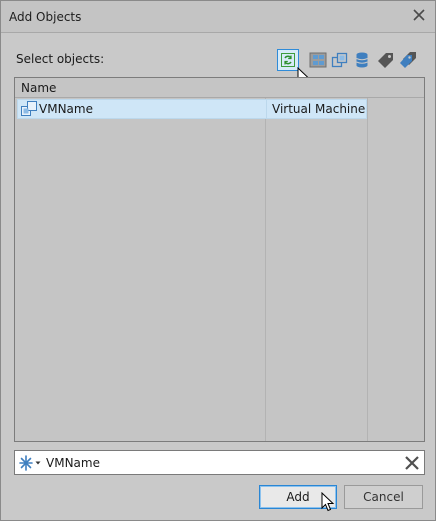 The height and width of the screenshot is (521, 436). Describe the element at coordinates (60, 59) in the screenshot. I see `select-objects-label: Select objects:` at that location.